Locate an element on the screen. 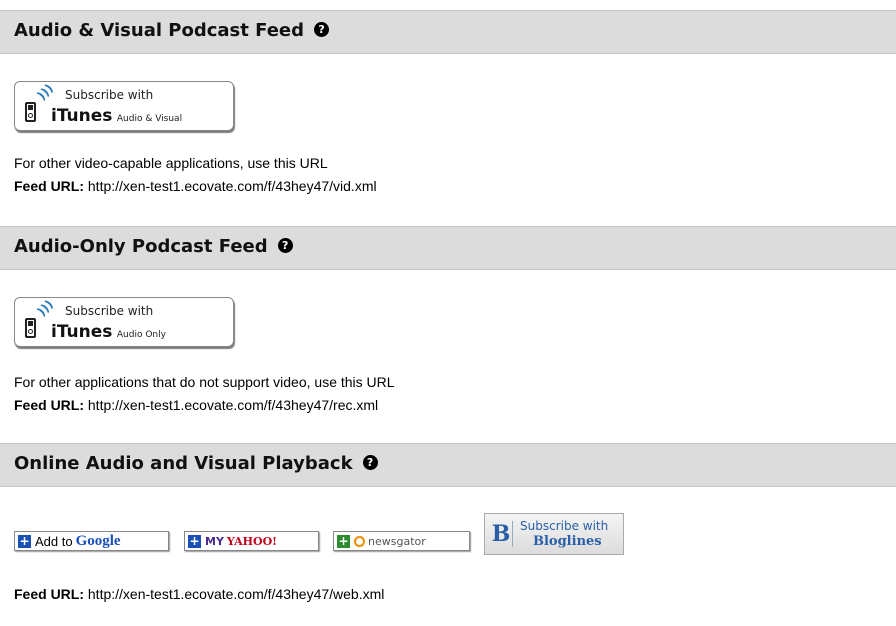  subscribe-itunes-audio-only-button: ))) Subscribe with iTunes Audio Only is located at coordinates (124, 322).